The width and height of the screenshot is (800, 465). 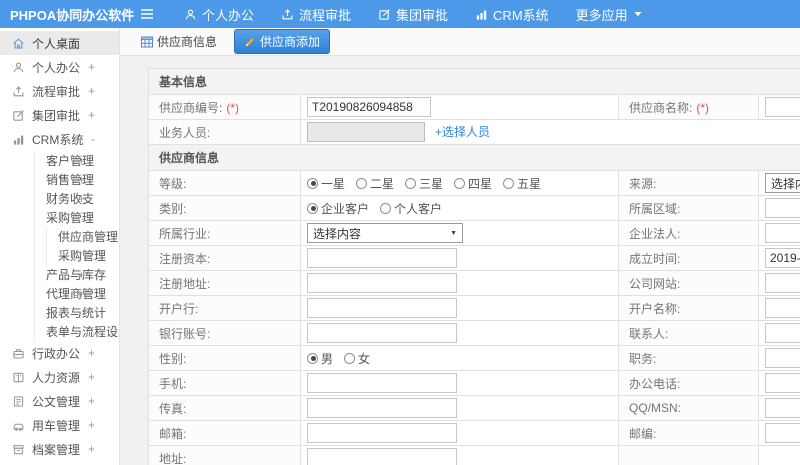 I want to click on level-radio-3: 四星, so click(x=473, y=183).